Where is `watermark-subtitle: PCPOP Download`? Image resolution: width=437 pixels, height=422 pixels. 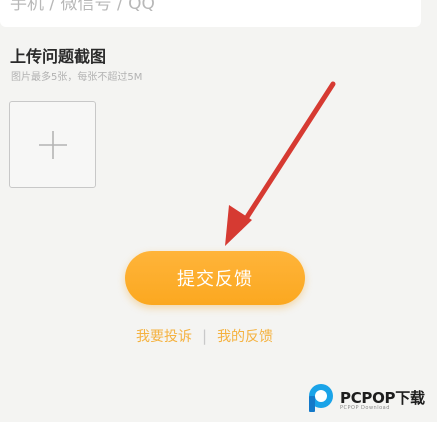
watermark-subtitle: PCPOP Download is located at coordinates (365, 408).